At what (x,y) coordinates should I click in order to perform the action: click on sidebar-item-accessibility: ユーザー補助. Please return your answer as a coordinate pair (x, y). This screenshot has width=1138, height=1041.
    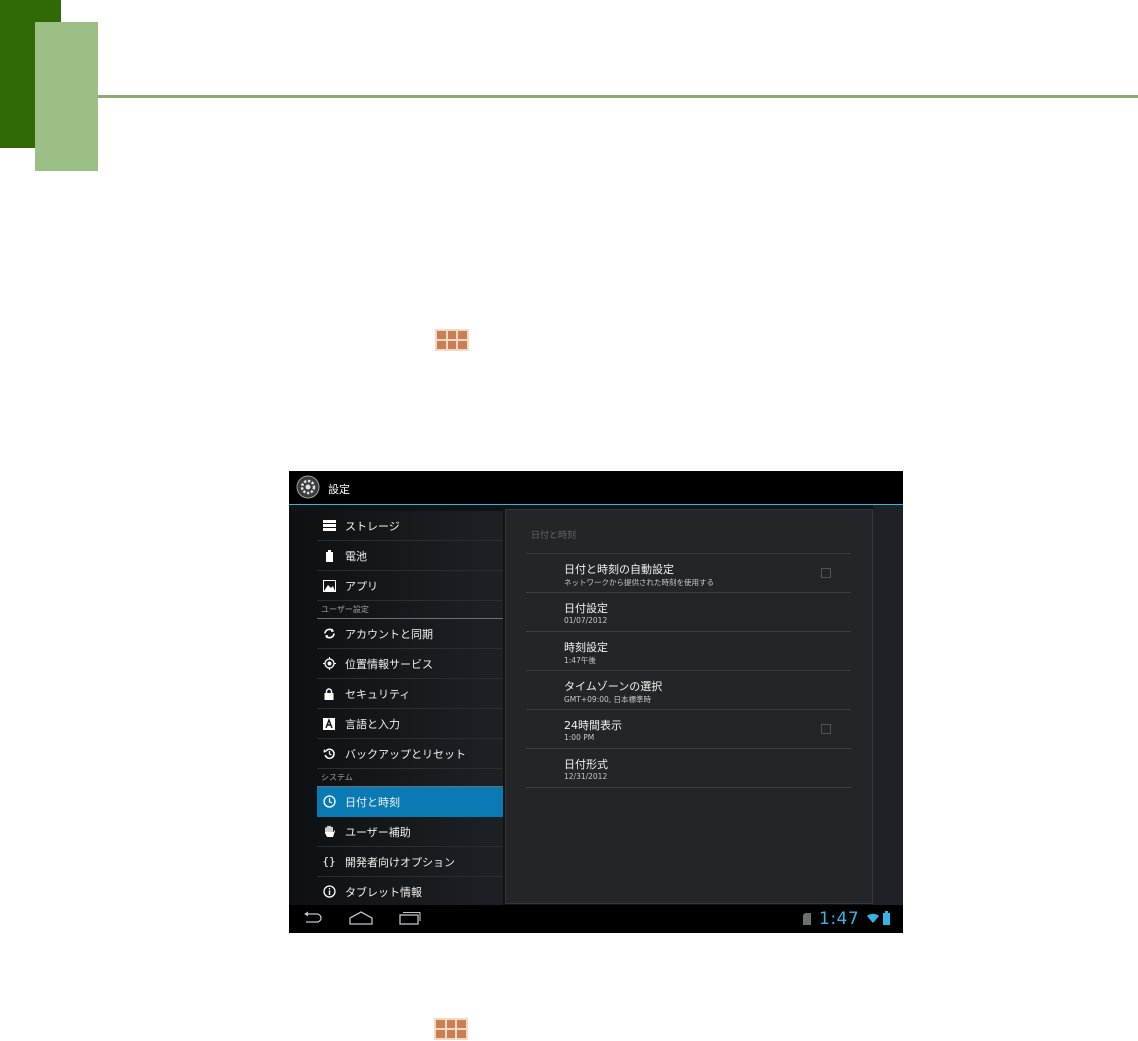
    Looking at the image, I should click on (410, 832).